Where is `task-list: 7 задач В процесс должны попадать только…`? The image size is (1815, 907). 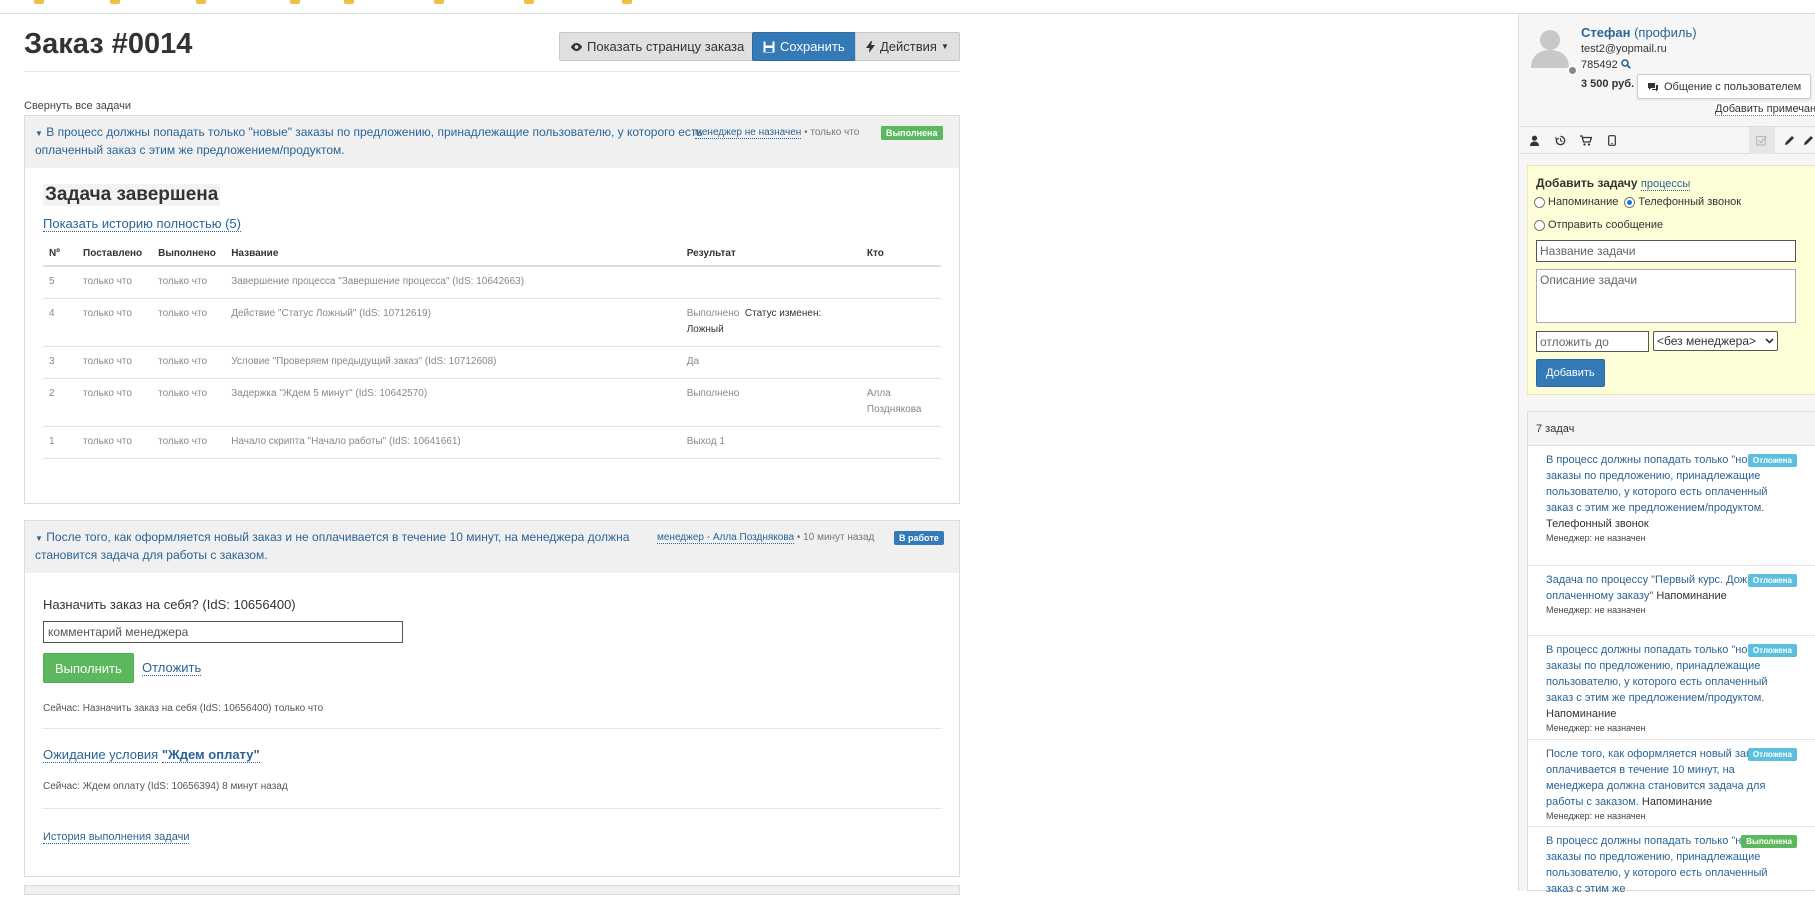 task-list: 7 задач В процесс должны попадать только… is located at coordinates (1671, 653).